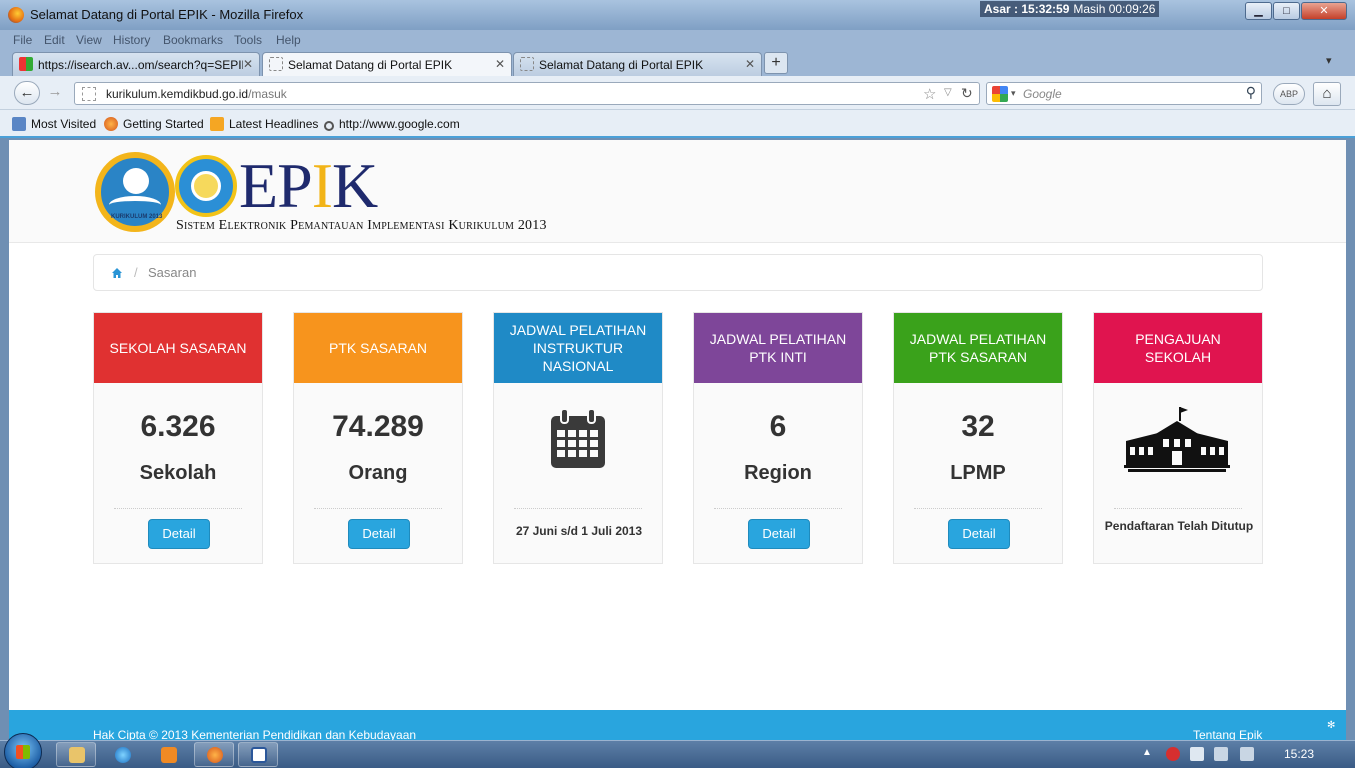  What do you see at coordinates (135, 192) in the screenshot?
I see `kurikulum-2013-logo: KURIKULUM 2013` at bounding box center [135, 192].